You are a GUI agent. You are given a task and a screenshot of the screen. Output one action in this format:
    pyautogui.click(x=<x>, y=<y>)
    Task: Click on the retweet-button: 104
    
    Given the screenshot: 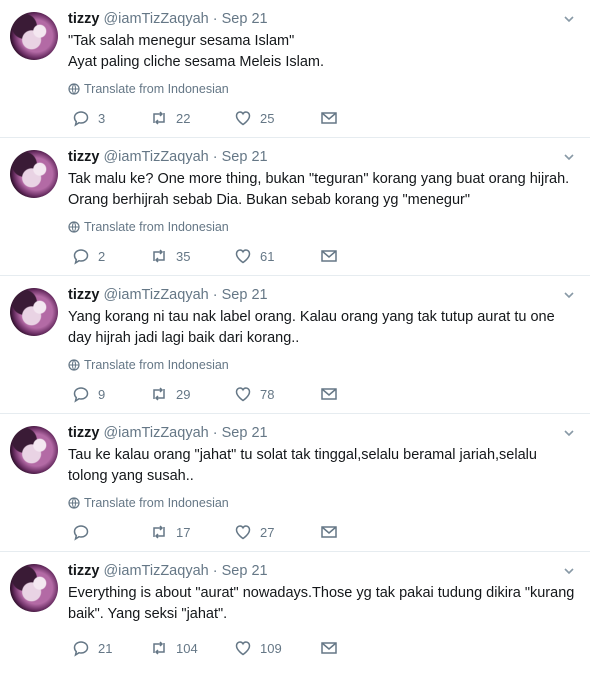 What is the action you would take?
    pyautogui.click(x=174, y=648)
    